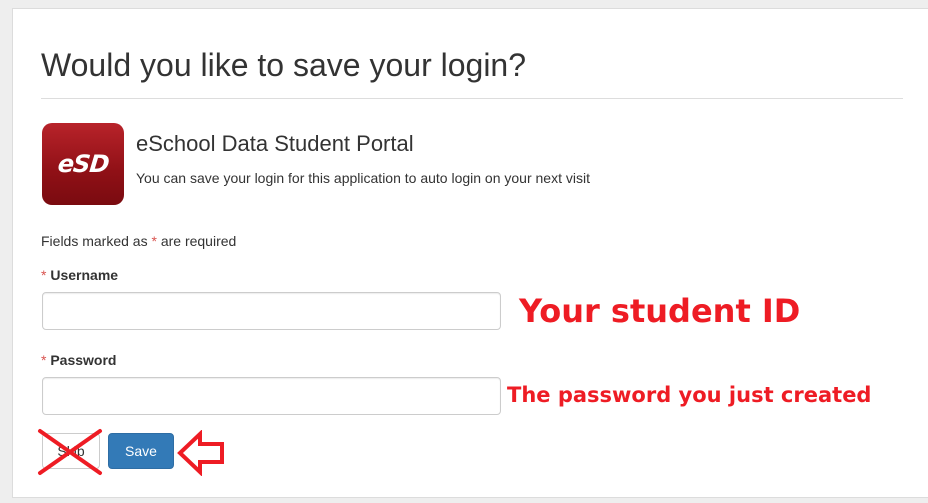 The image size is (928, 503). I want to click on save-button: Save, so click(141, 451).